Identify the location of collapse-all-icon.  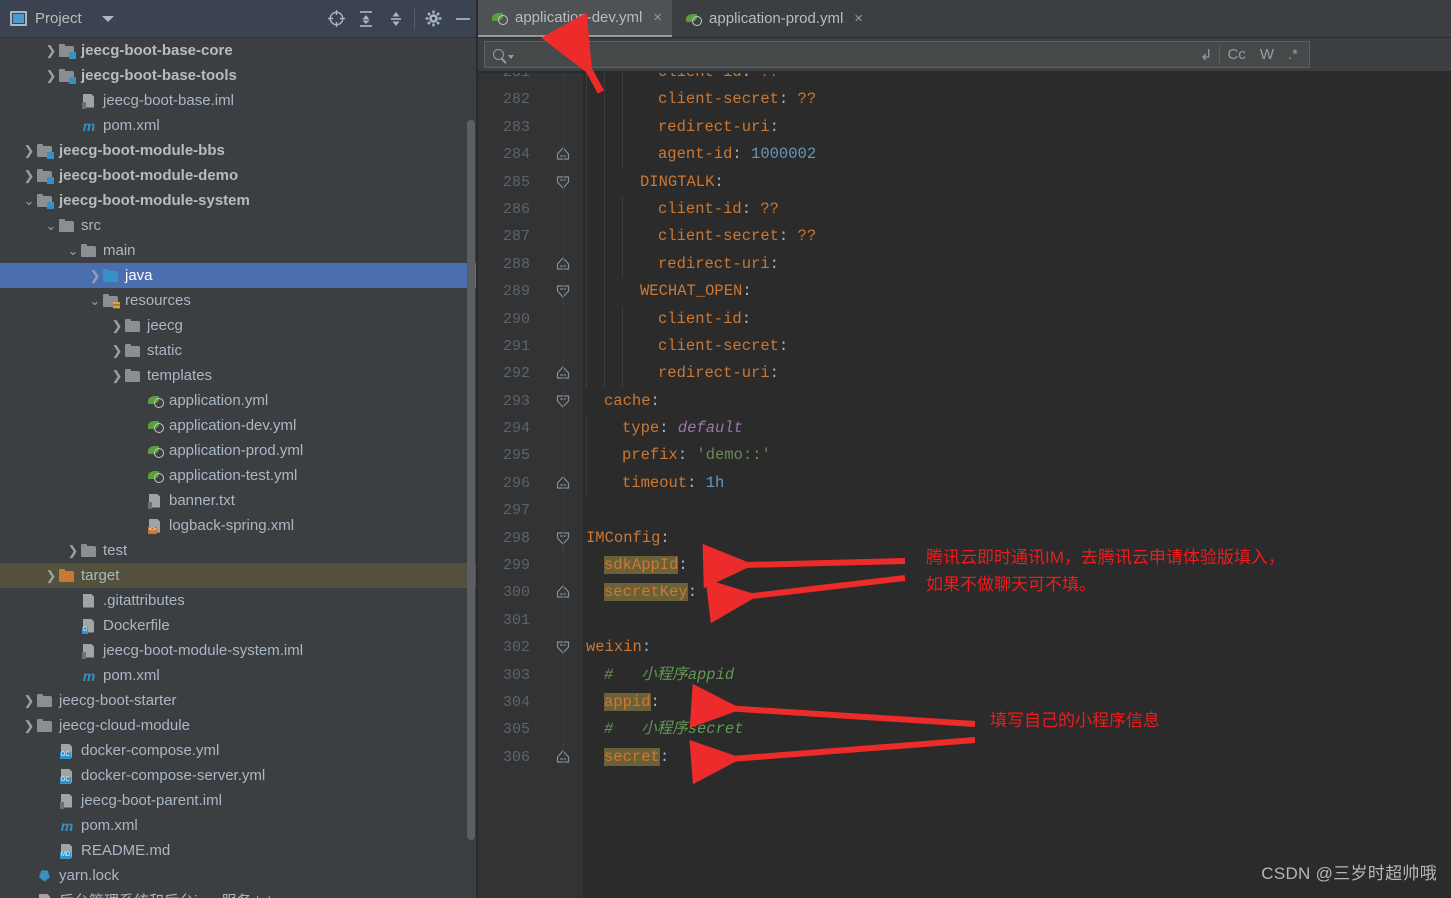
(396, 19).